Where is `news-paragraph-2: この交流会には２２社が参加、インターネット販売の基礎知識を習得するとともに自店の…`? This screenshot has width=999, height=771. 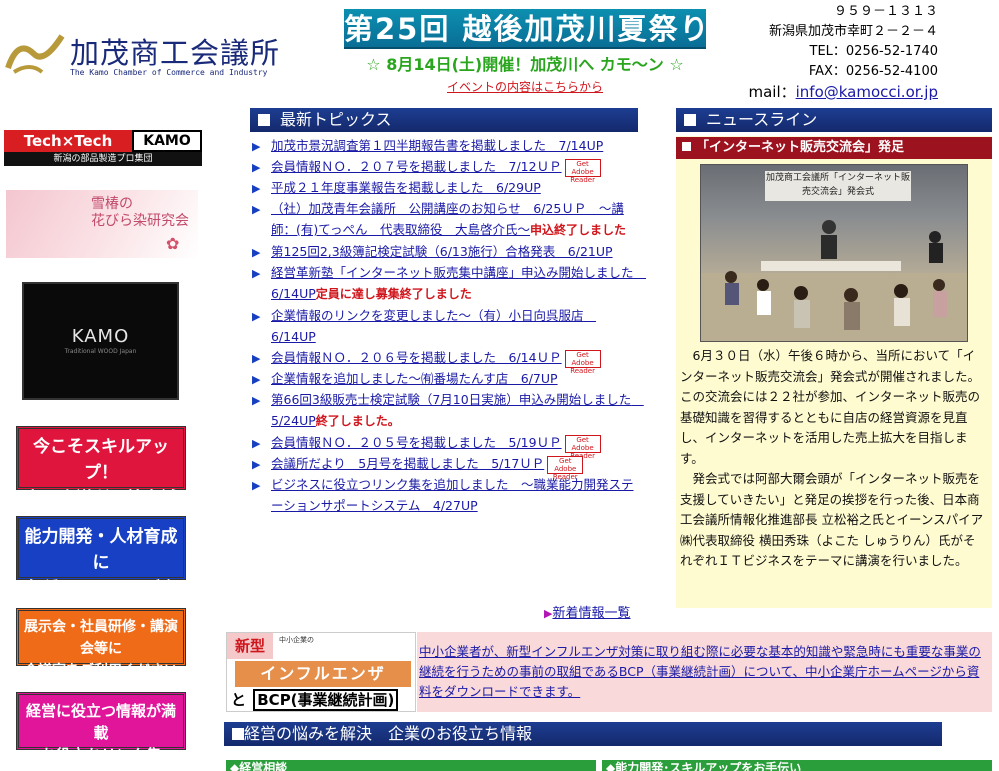 news-paragraph-2: この交流会には２２社が参加、インターネット販売の基礎知識を習得するとともに自店の… is located at coordinates (830, 427).